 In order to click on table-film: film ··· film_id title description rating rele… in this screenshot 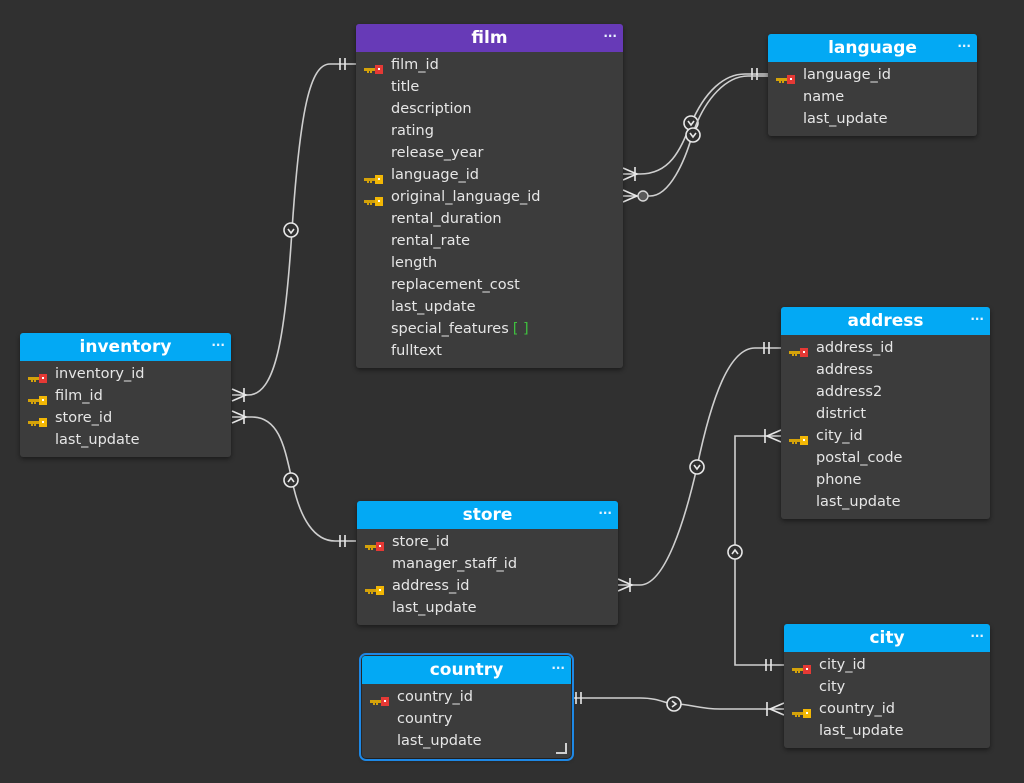, I will do `click(489, 196)`.